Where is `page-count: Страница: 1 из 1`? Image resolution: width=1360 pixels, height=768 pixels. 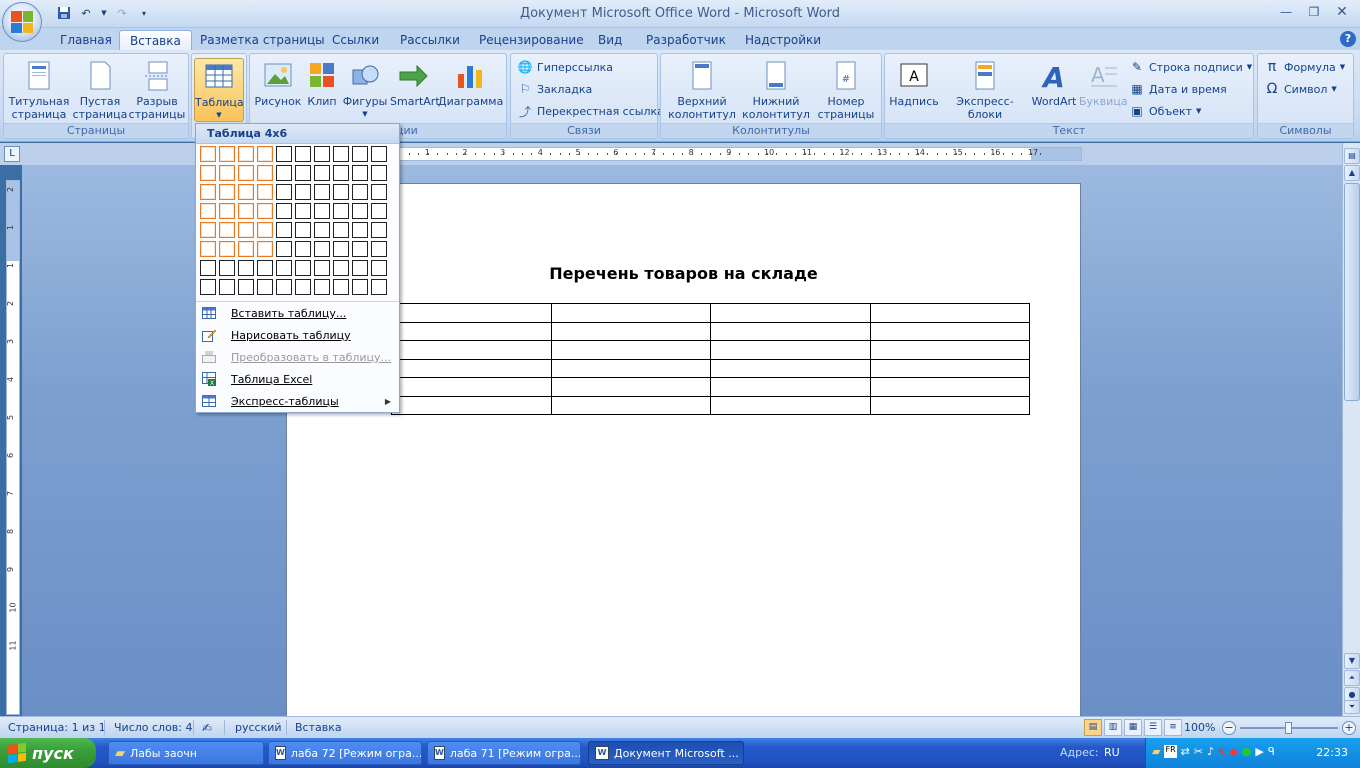
page-count: Страница: 1 из 1 is located at coordinates (57, 727).